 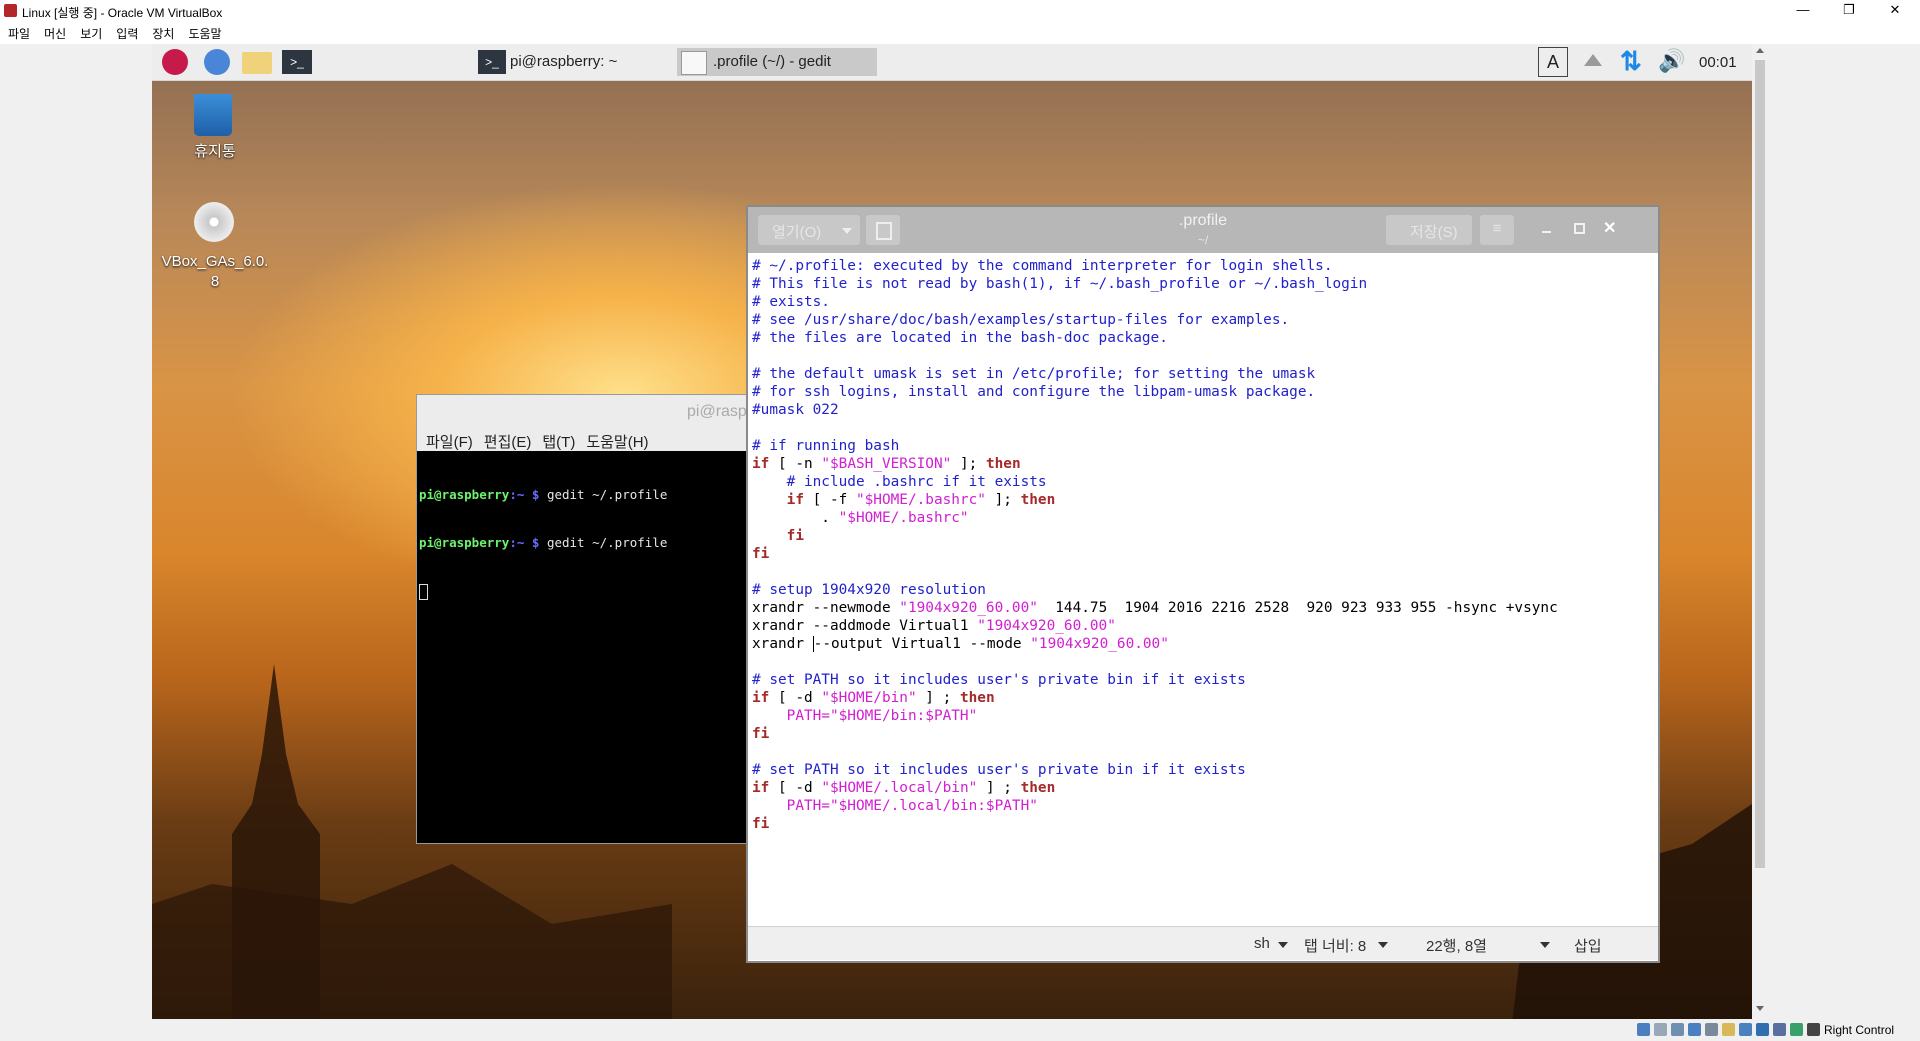 What do you see at coordinates (558, 441) in the screenshot?
I see `terminal-menu-tabs: 탭(T)` at bounding box center [558, 441].